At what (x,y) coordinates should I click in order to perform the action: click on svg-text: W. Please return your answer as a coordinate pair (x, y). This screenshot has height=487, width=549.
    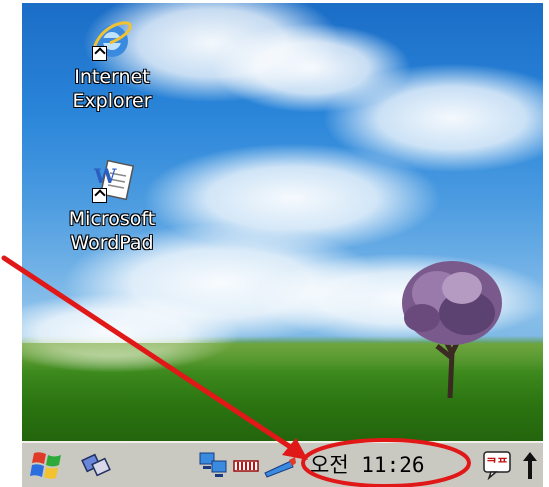
    Looking at the image, I should click on (105, 176).